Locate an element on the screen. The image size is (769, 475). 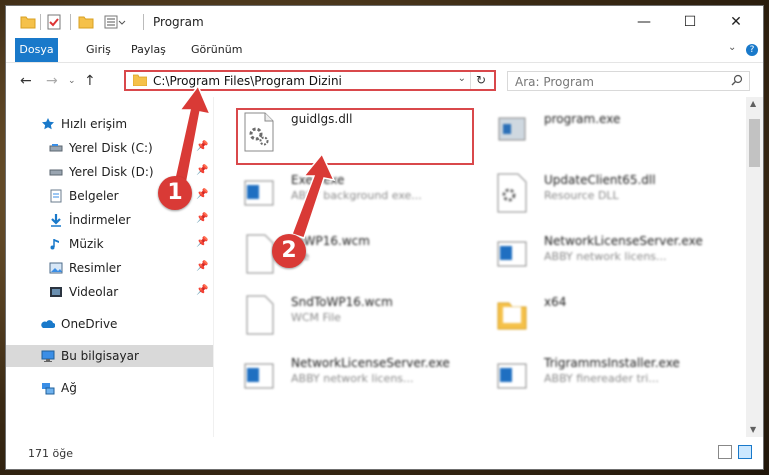
sidebar-item-network: Ağ is located at coordinates (109, 388).